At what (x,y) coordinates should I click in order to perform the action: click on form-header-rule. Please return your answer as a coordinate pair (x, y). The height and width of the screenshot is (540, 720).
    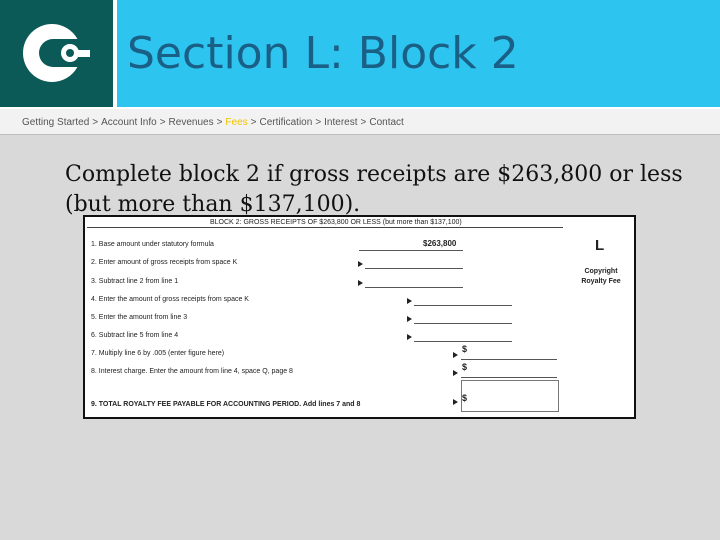
    Looking at the image, I should click on (325, 227).